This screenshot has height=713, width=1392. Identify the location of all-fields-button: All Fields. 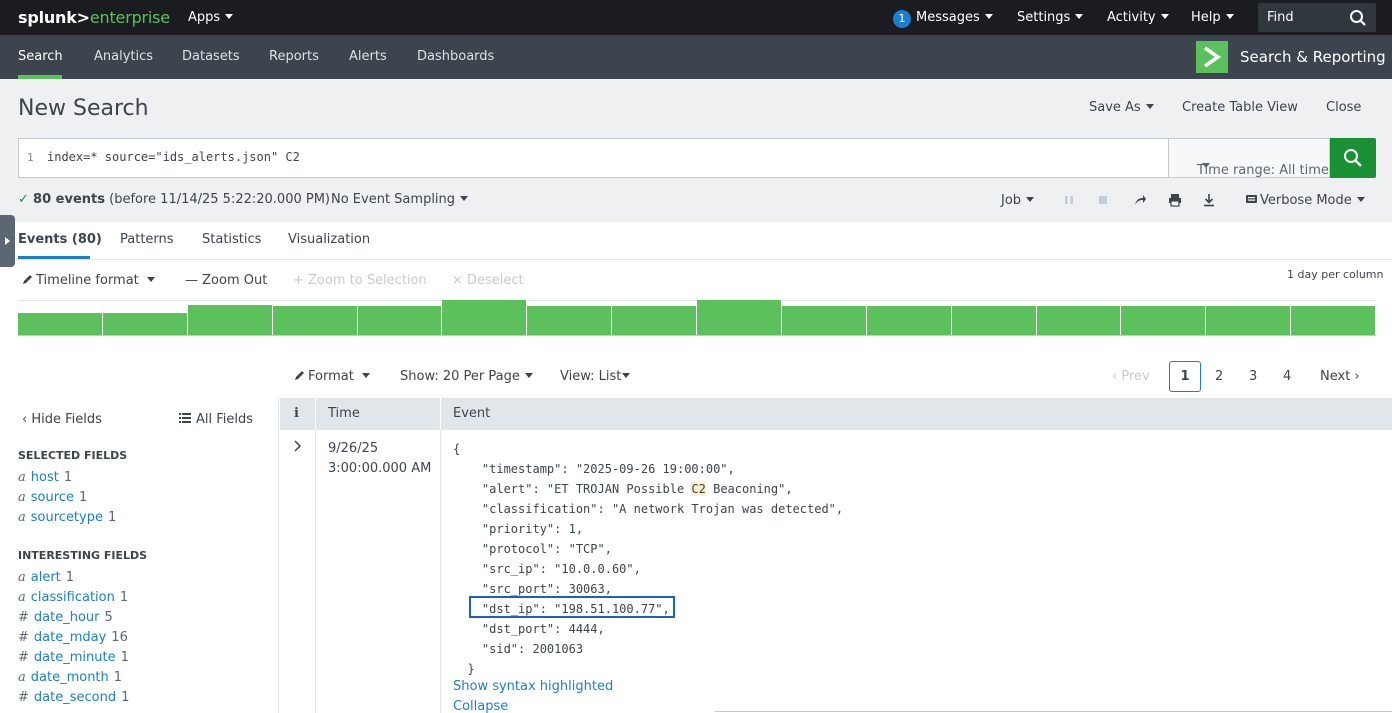
(216, 419).